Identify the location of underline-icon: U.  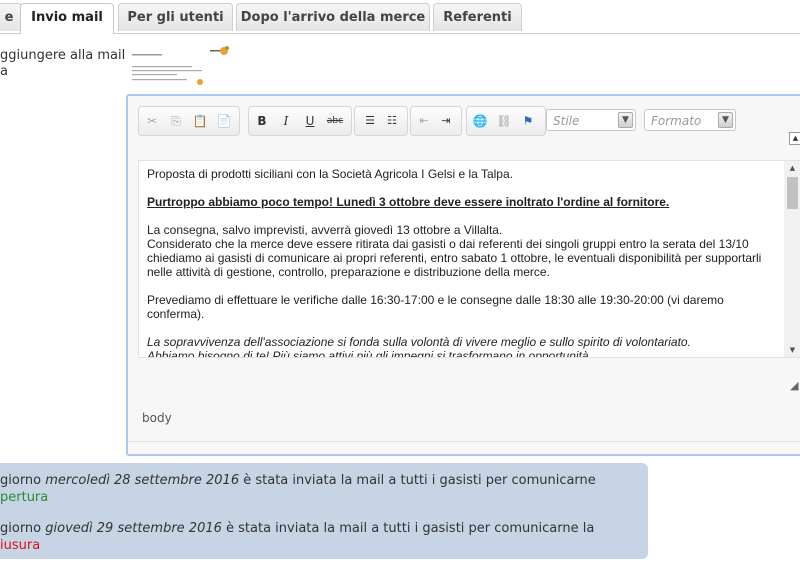
(310, 121).